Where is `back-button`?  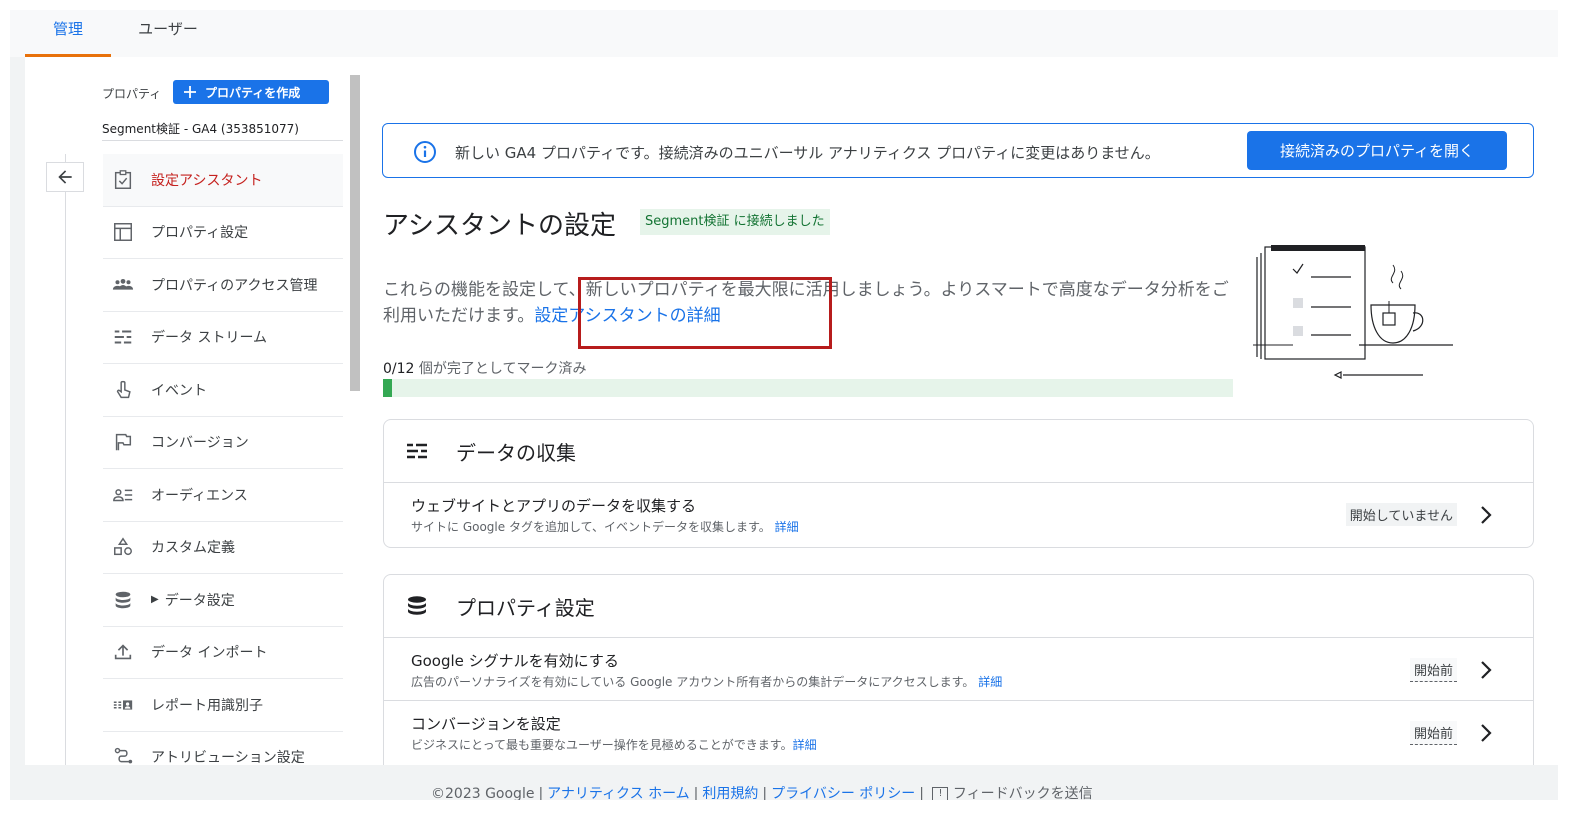
back-button is located at coordinates (65, 177).